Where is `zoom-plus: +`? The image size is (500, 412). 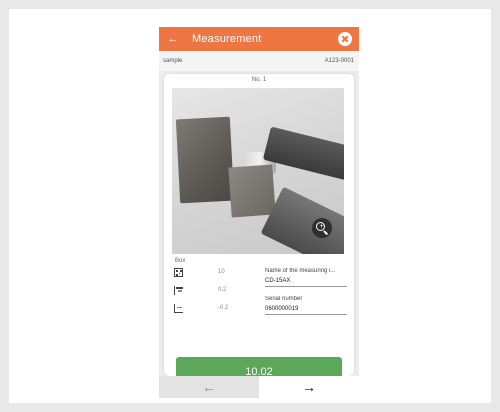
zoom-plus: + is located at coordinates (321, 226).